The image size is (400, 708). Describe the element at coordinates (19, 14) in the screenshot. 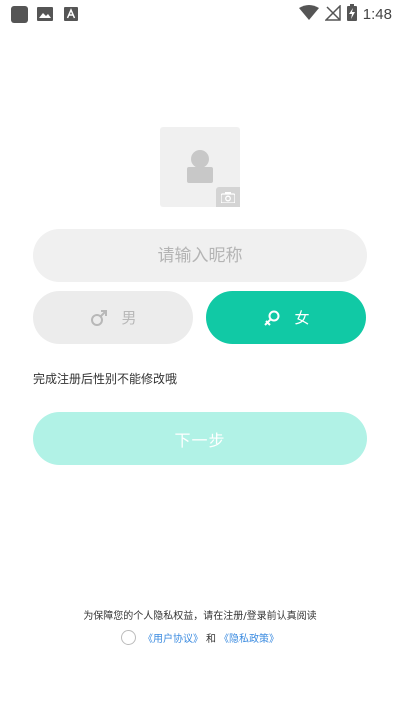

I see `app-square-icon` at that location.